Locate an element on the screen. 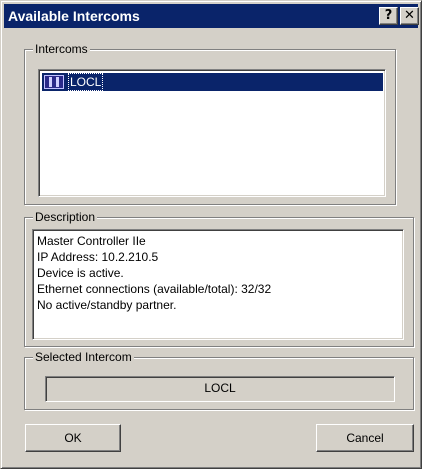 Image resolution: width=422 pixels, height=469 pixels. close-icon: ✕ is located at coordinates (409, 15).